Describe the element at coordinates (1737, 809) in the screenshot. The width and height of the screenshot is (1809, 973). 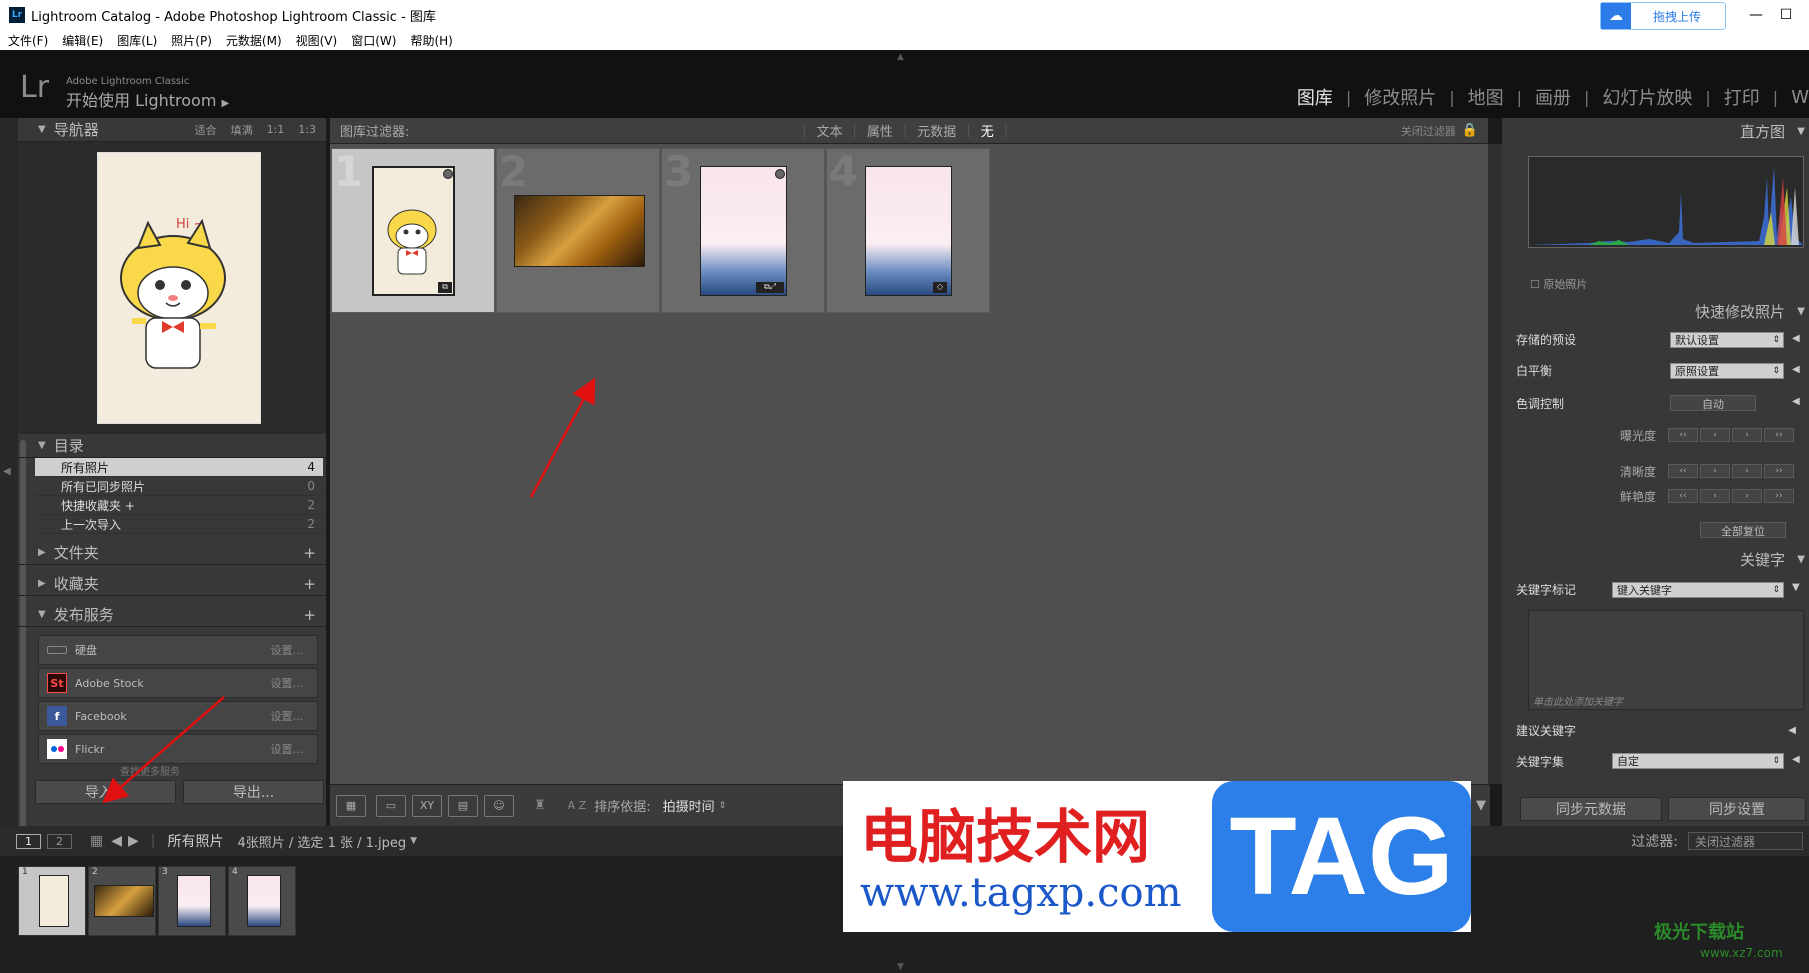
I see `sync-settings-button: 同步设置` at that location.